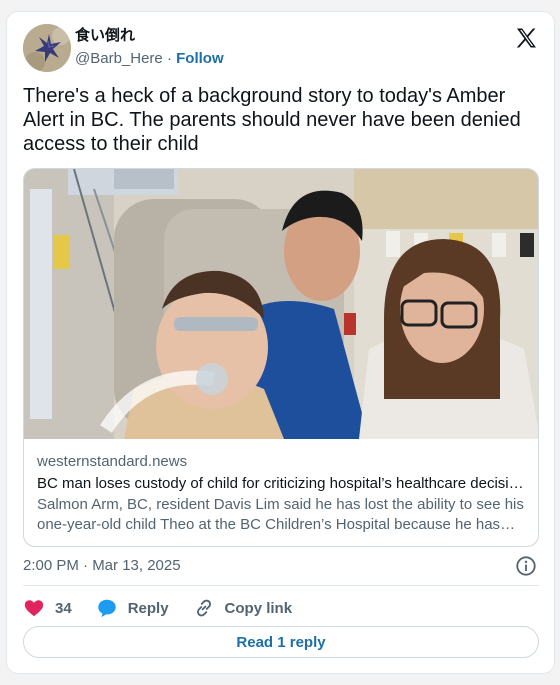 The width and height of the screenshot is (560, 685). What do you see at coordinates (47, 608) in the screenshot?
I see `like-button: 34` at bounding box center [47, 608].